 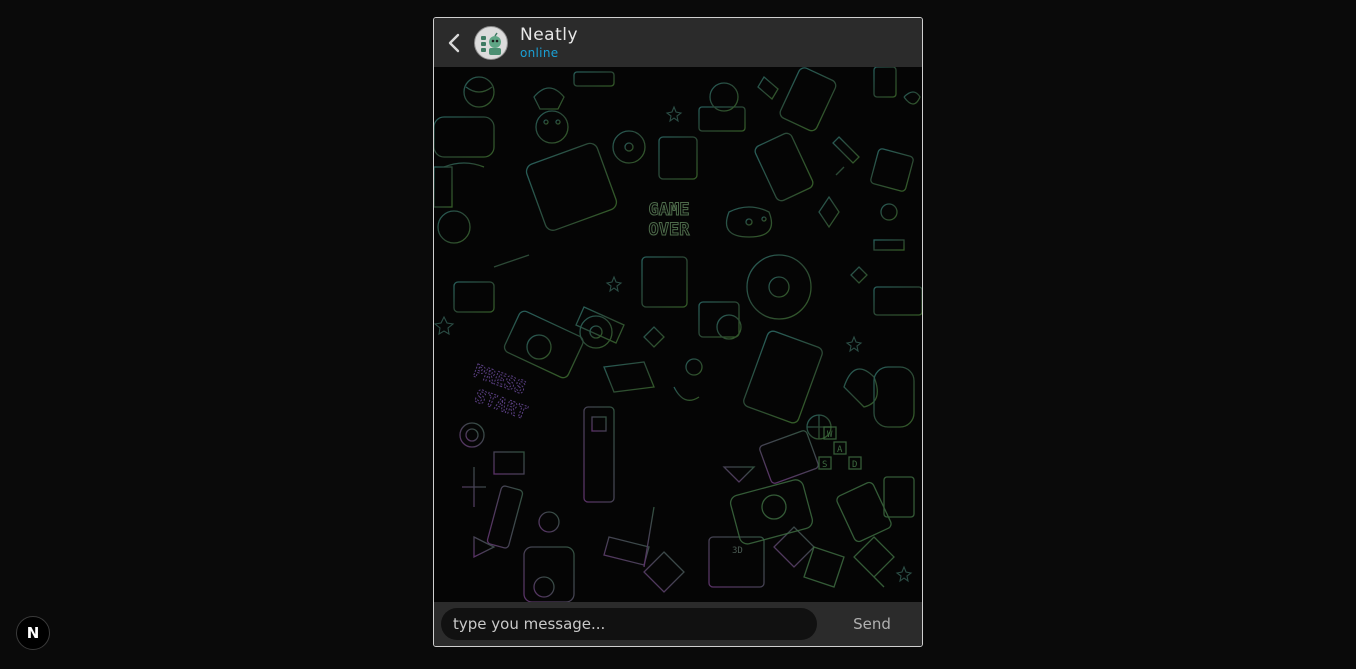 What do you see at coordinates (539, 52) in the screenshot?
I see `contact-status: online` at bounding box center [539, 52].